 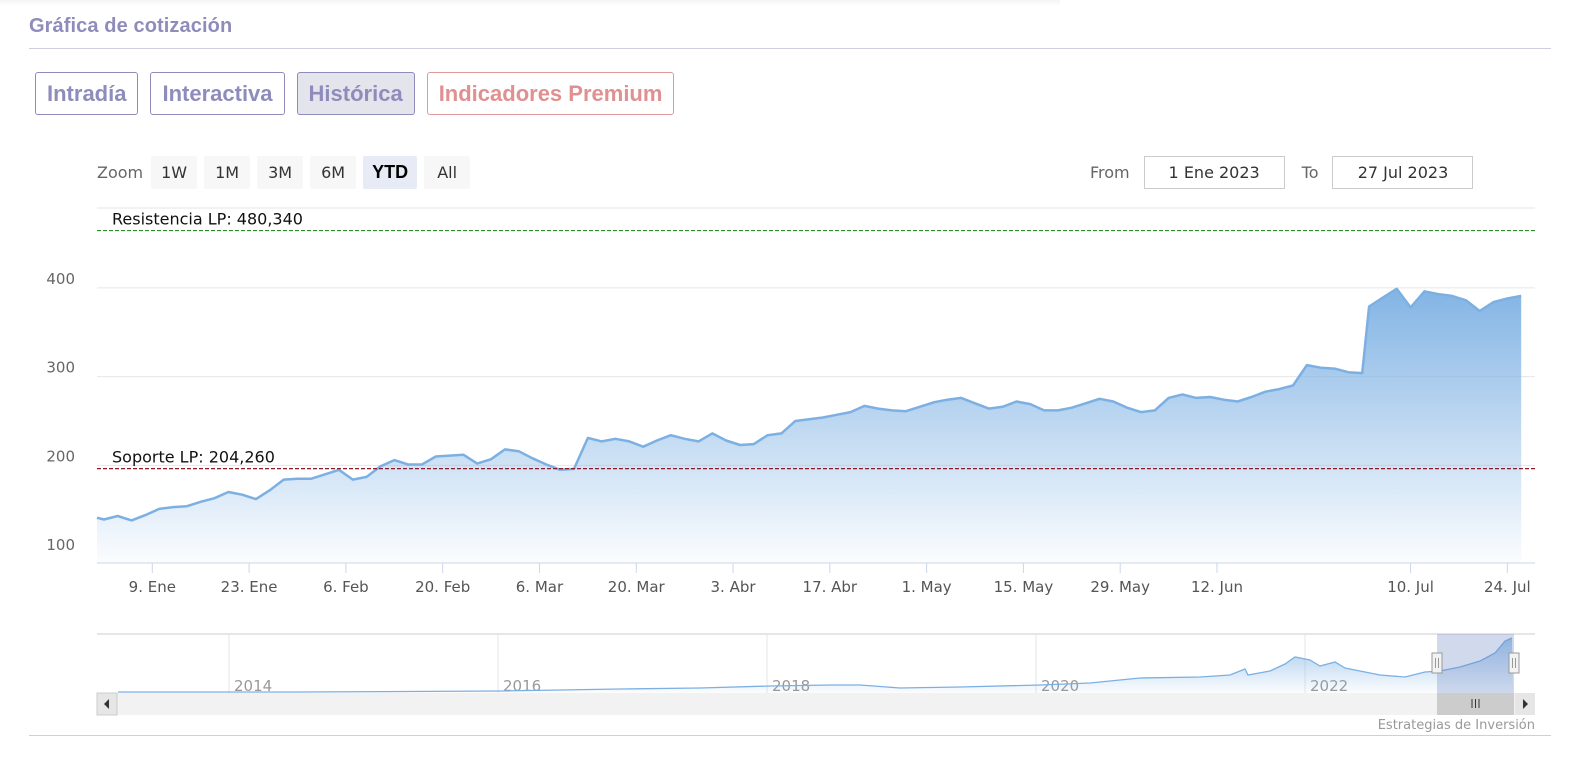 What do you see at coordinates (60, 368) in the screenshot?
I see `y-tick-label: 300` at bounding box center [60, 368].